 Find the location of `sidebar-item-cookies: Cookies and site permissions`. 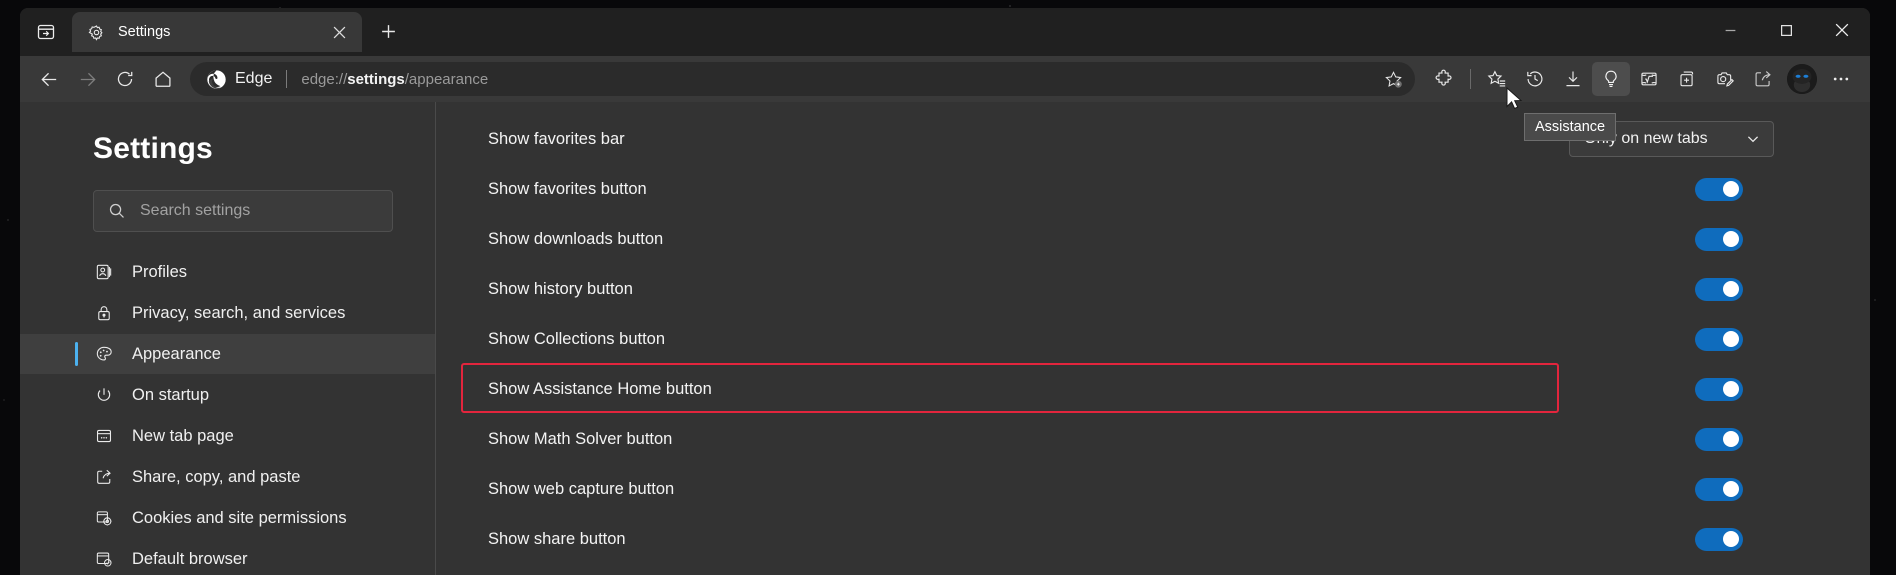

sidebar-item-cookies: Cookies and site permissions is located at coordinates (227, 518).